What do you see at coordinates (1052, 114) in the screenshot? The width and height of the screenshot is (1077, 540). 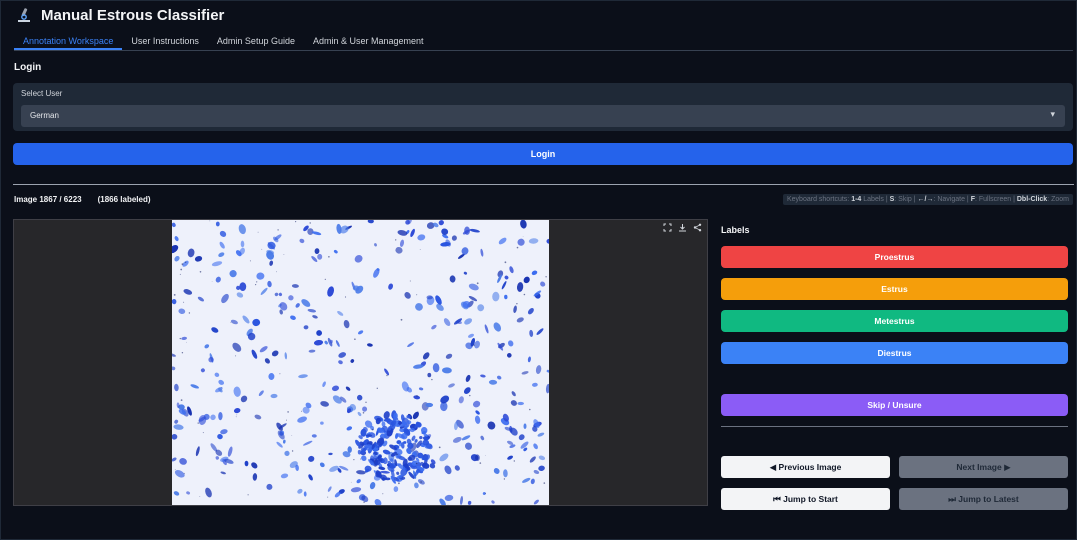 I see `chevron-down-icon: ▾` at bounding box center [1052, 114].